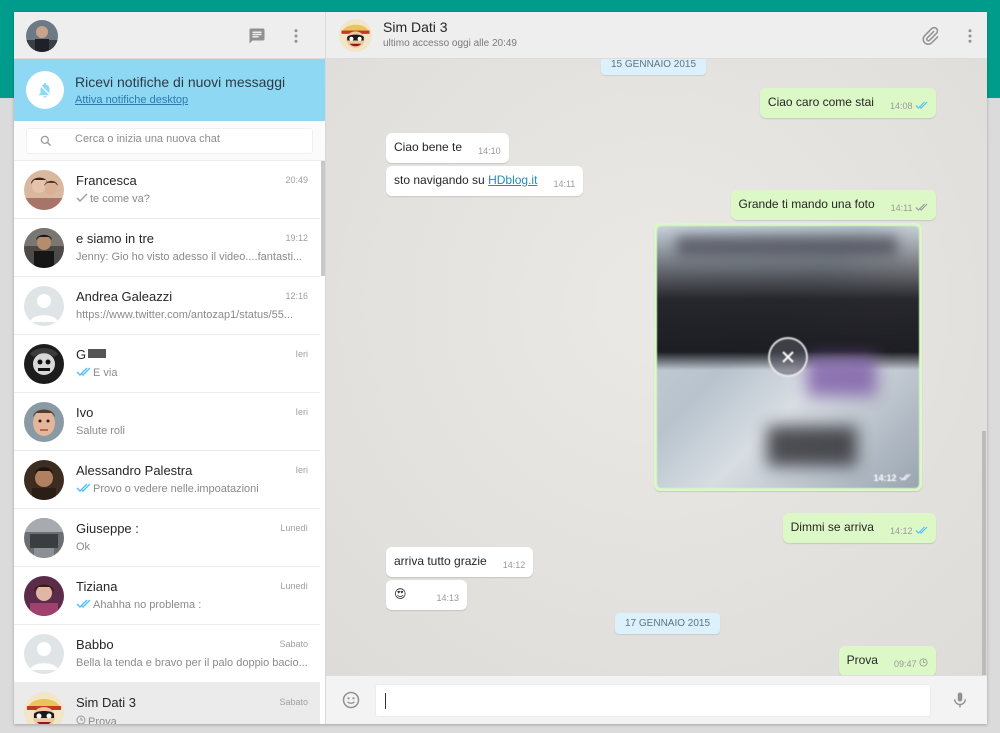 This screenshot has width=1000, height=733. I want to click on message-time: 09:47, so click(911, 663).